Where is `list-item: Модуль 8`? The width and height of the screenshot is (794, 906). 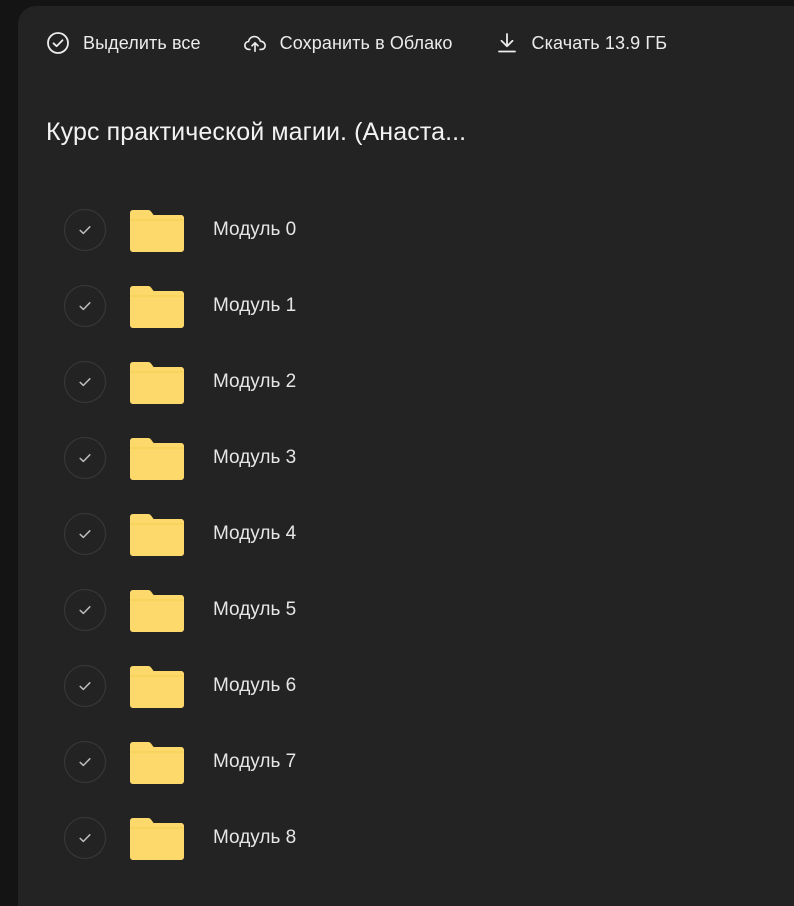 list-item: Модуль 8 is located at coordinates (180, 838).